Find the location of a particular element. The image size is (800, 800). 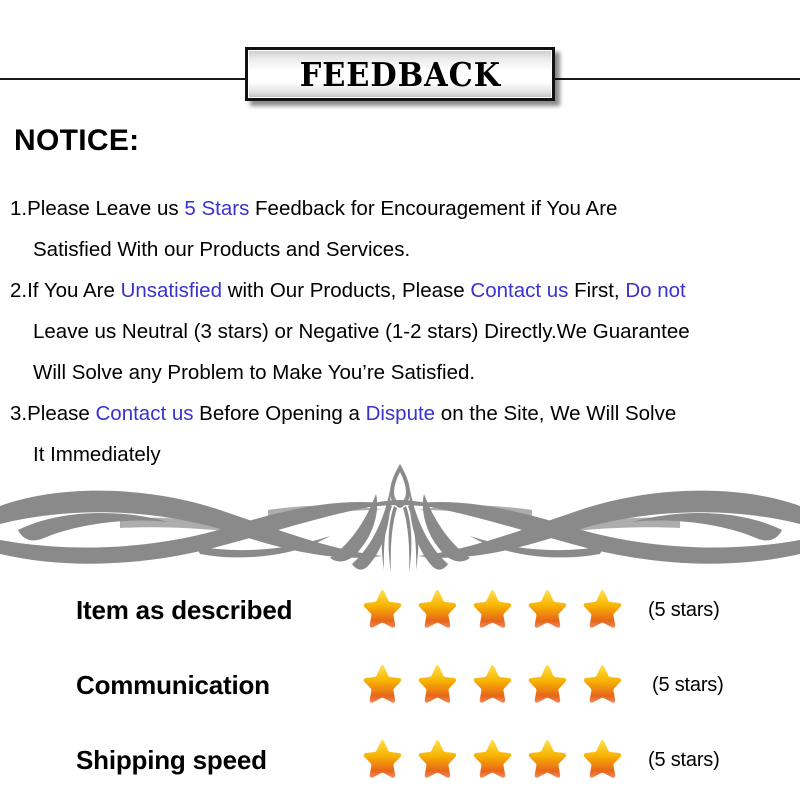

feedback-banner-inner: FEEDBACK is located at coordinates (400, 74).